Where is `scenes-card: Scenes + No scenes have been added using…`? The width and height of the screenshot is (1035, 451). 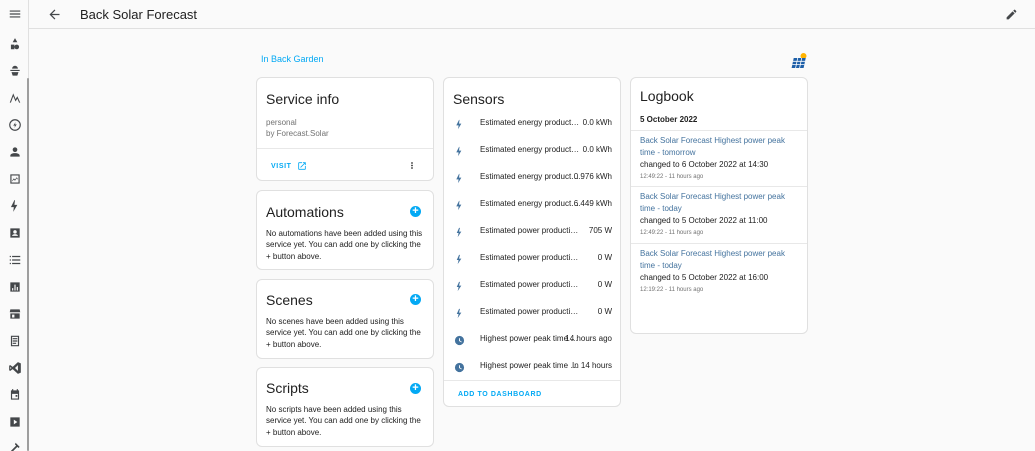 scenes-card: Scenes + No scenes have been added using… is located at coordinates (345, 319).